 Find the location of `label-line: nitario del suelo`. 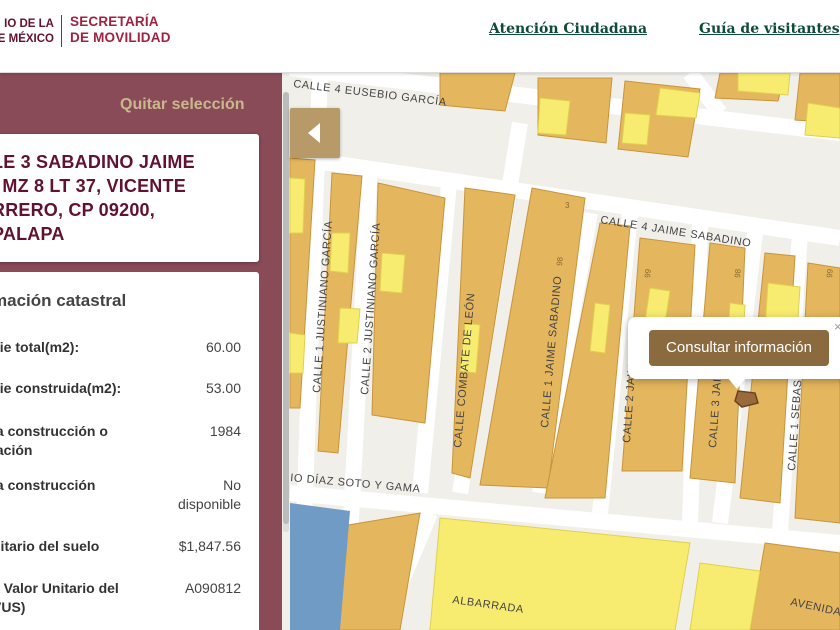

label-line: nitario del suelo is located at coordinates (50, 546).